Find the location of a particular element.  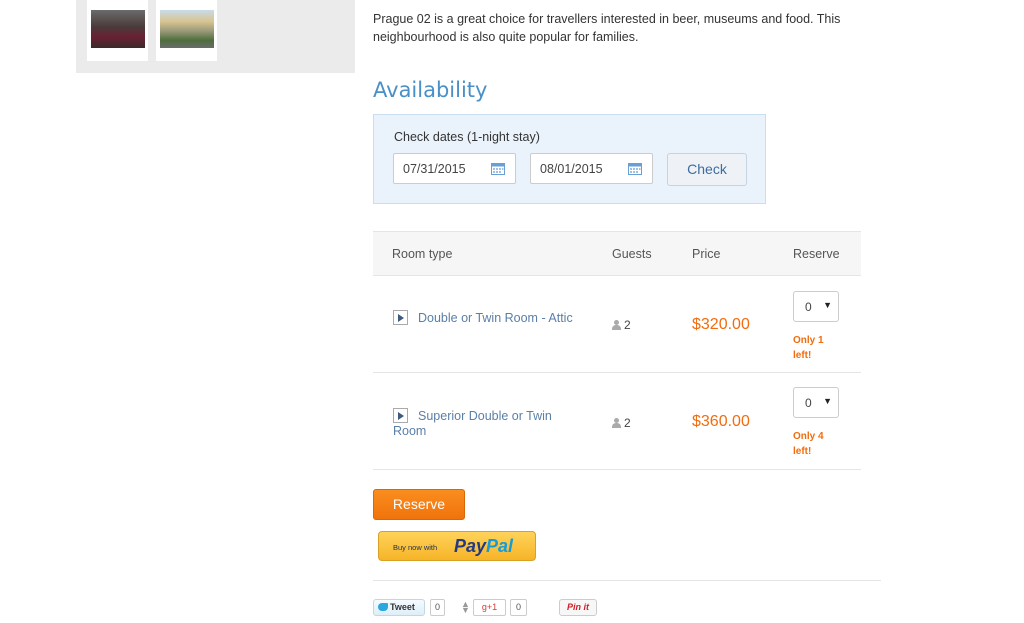

google-plus-button: g+1 is located at coordinates (489, 607).